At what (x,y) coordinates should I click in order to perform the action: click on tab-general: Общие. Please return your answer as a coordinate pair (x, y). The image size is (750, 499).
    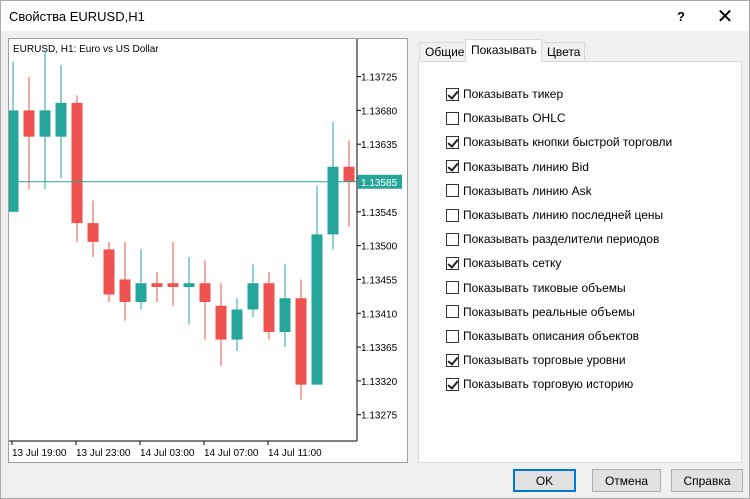
    Looking at the image, I should click on (442, 52).